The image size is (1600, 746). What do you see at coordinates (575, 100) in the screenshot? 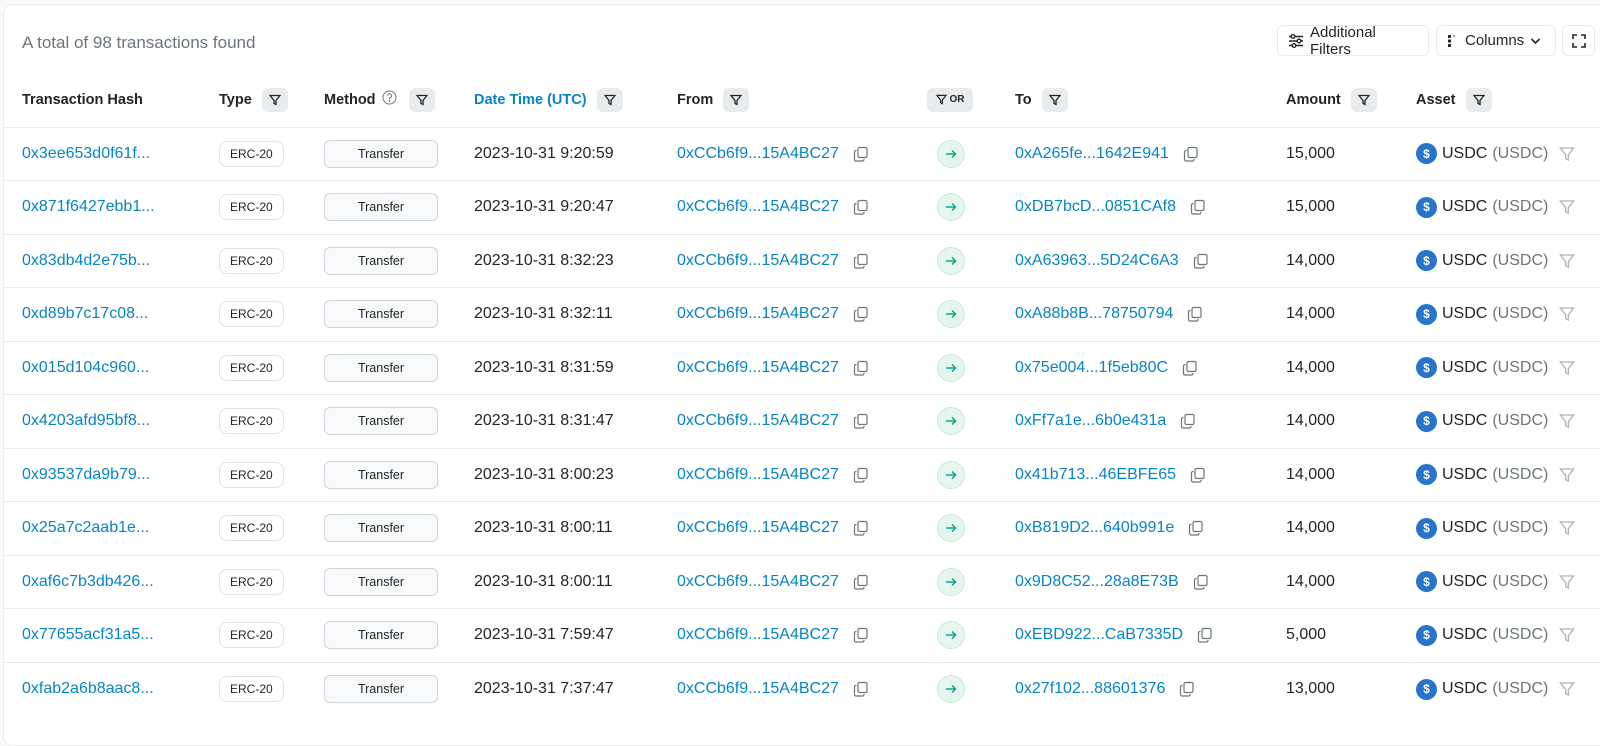
I see `header-date-time: Date Time (UTC)` at bounding box center [575, 100].